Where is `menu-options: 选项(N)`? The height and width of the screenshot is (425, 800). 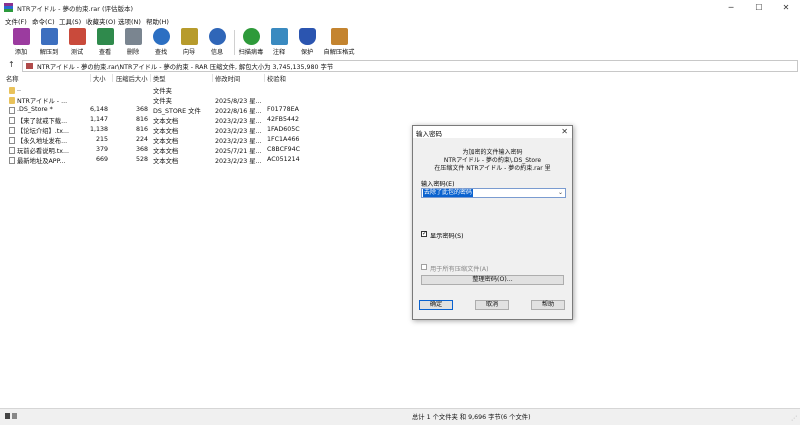
menu-options: 选项(N) is located at coordinates (129, 21).